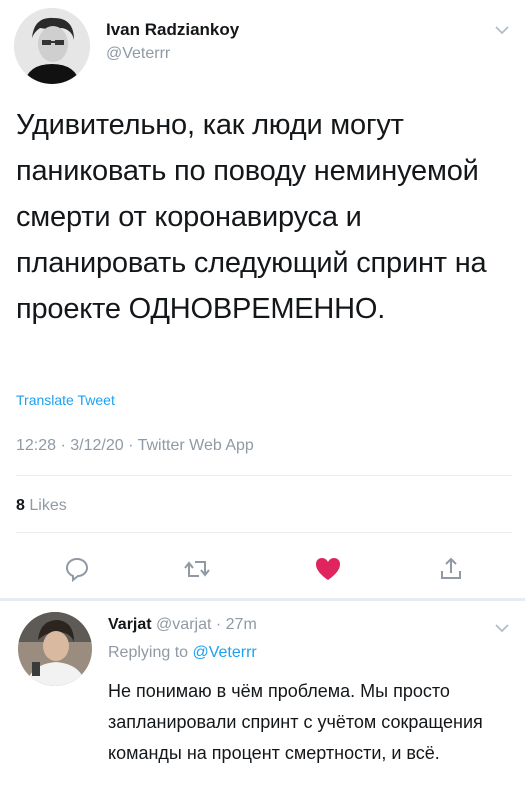 The image size is (525, 799). What do you see at coordinates (148, 652) in the screenshot?
I see `replying-prefix: Replying to` at bounding box center [148, 652].